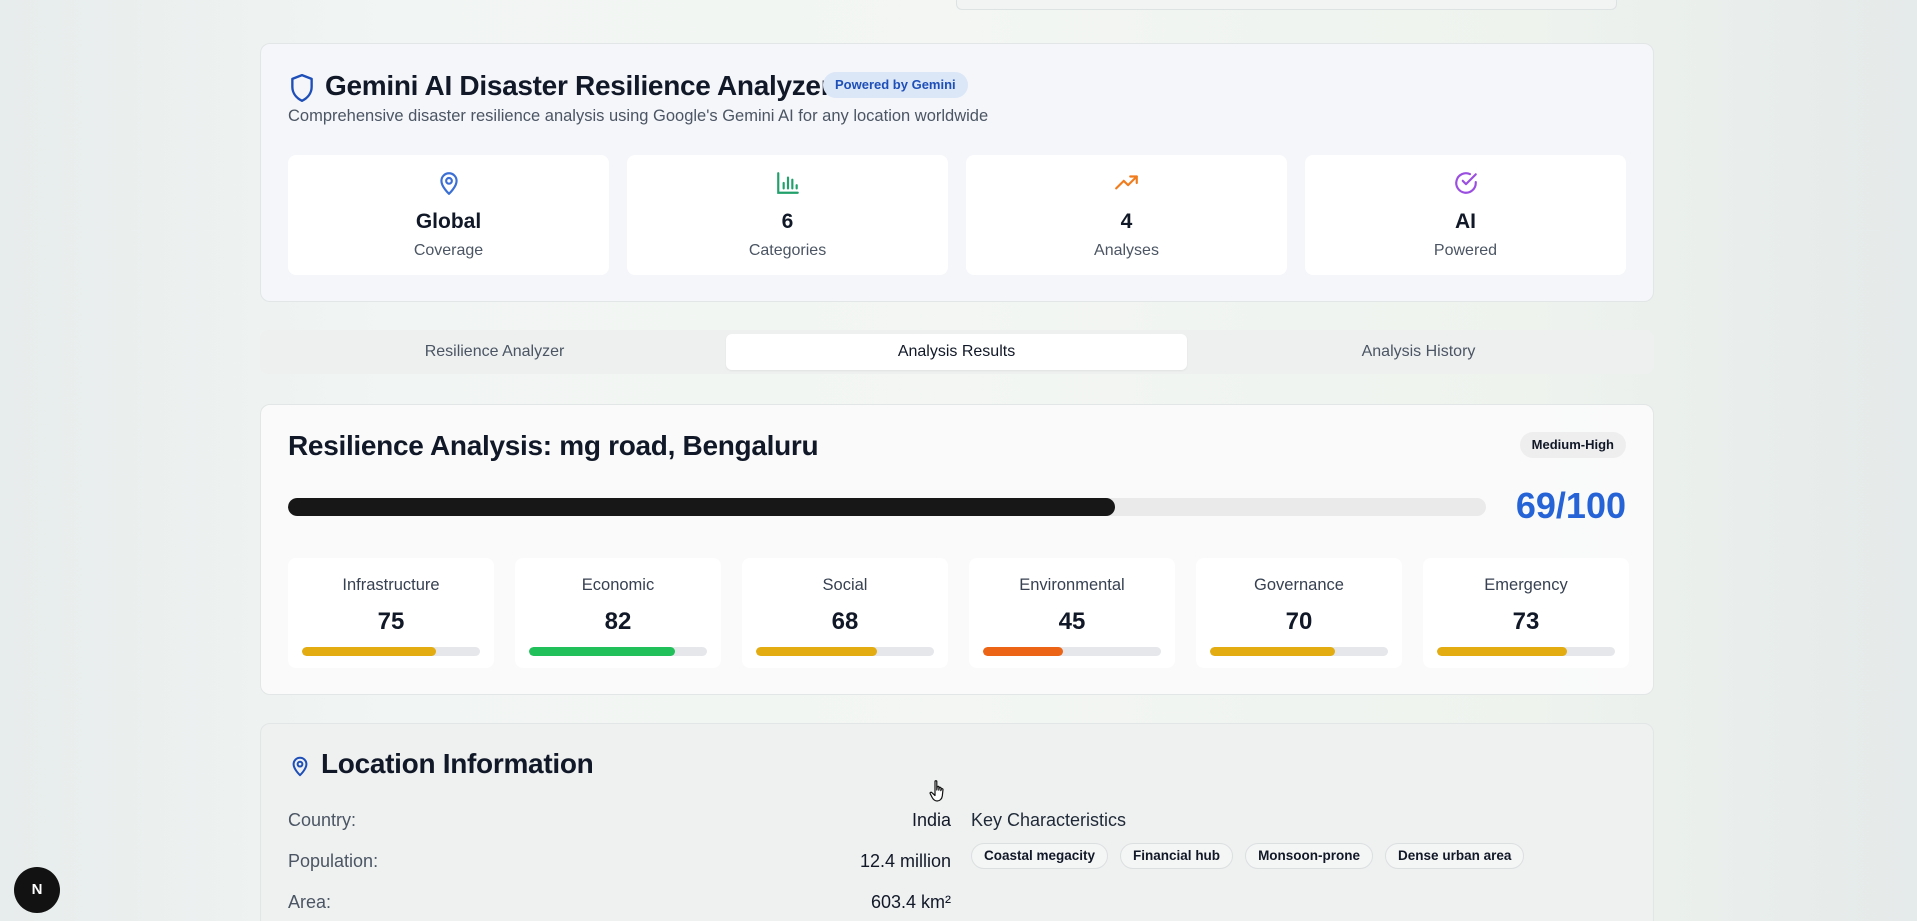  I want to click on category-score: 82, so click(618, 621).